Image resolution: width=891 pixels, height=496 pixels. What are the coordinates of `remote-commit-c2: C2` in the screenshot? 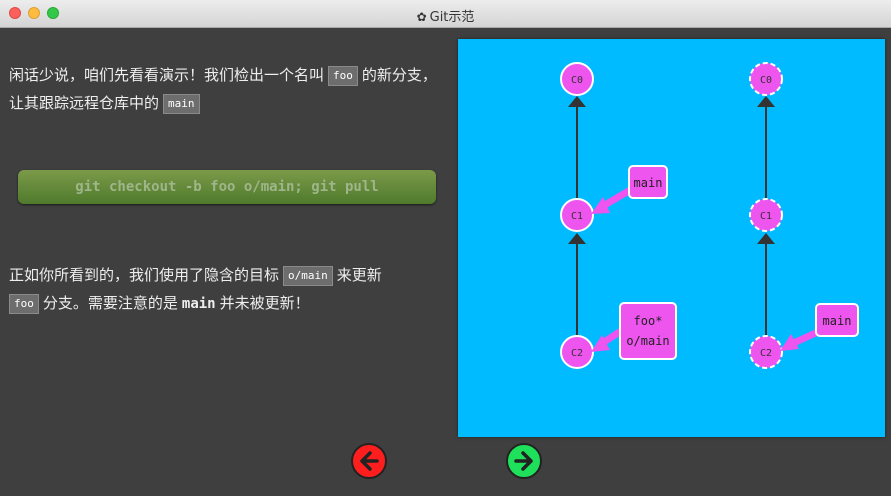 It's located at (766, 352).